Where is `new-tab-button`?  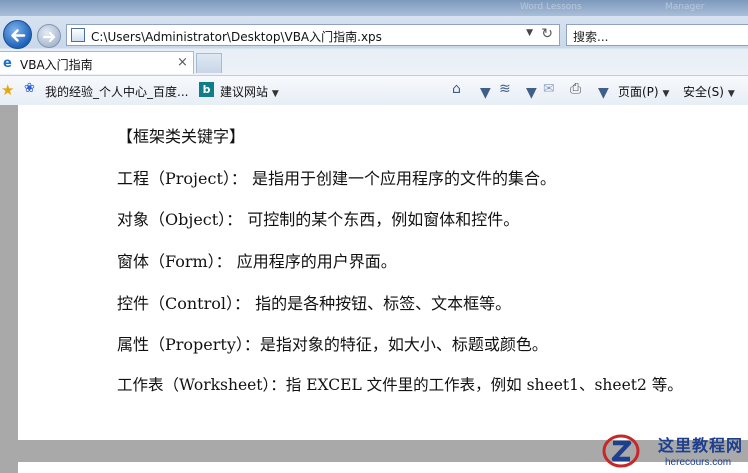
new-tab-button is located at coordinates (209, 63).